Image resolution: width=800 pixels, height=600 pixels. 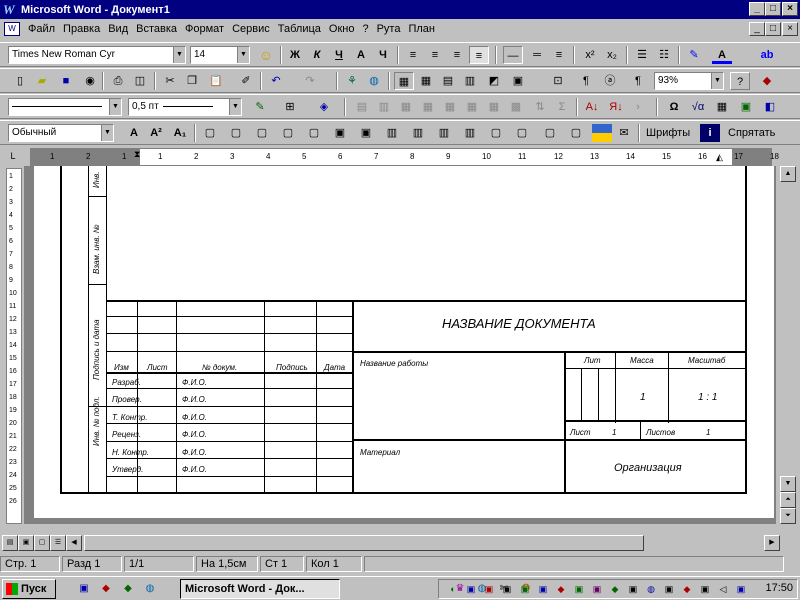 I want to click on show-formatting-icon: ¶, so click(x=586, y=81).